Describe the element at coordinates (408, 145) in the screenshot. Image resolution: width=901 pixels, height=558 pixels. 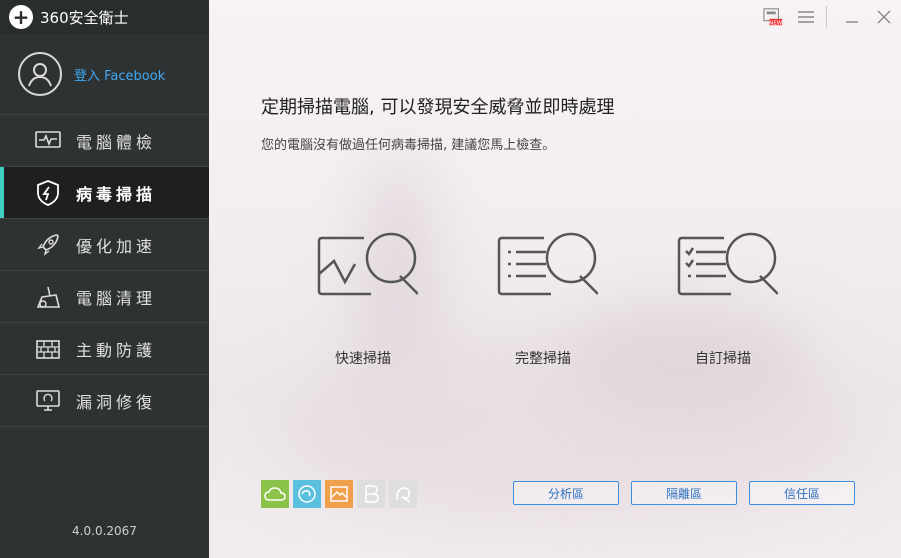
I see `page-subtitle: 您的電腦沒有做過任何病毒掃描, 建議您馬上檢查。` at that location.